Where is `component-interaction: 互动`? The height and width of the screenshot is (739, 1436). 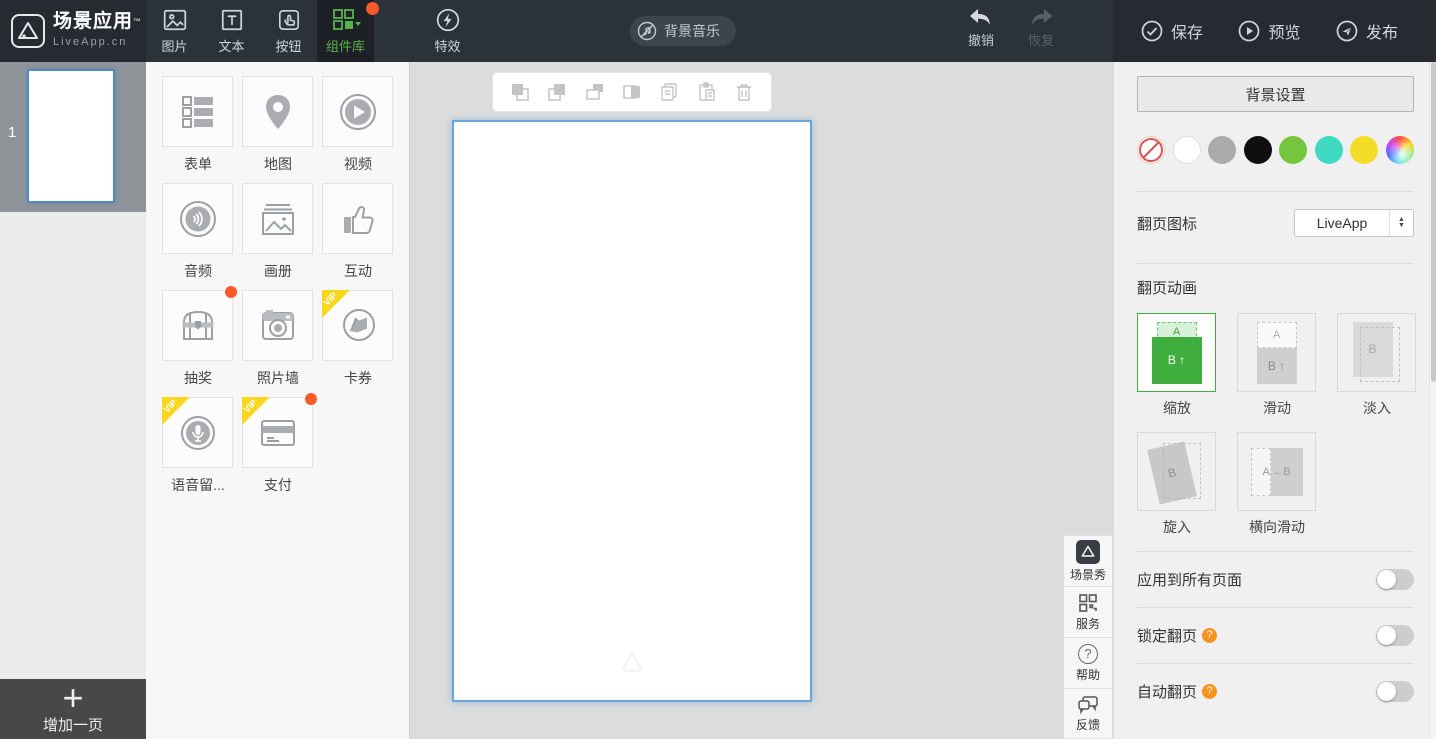
component-interaction: 互动 is located at coordinates (358, 232).